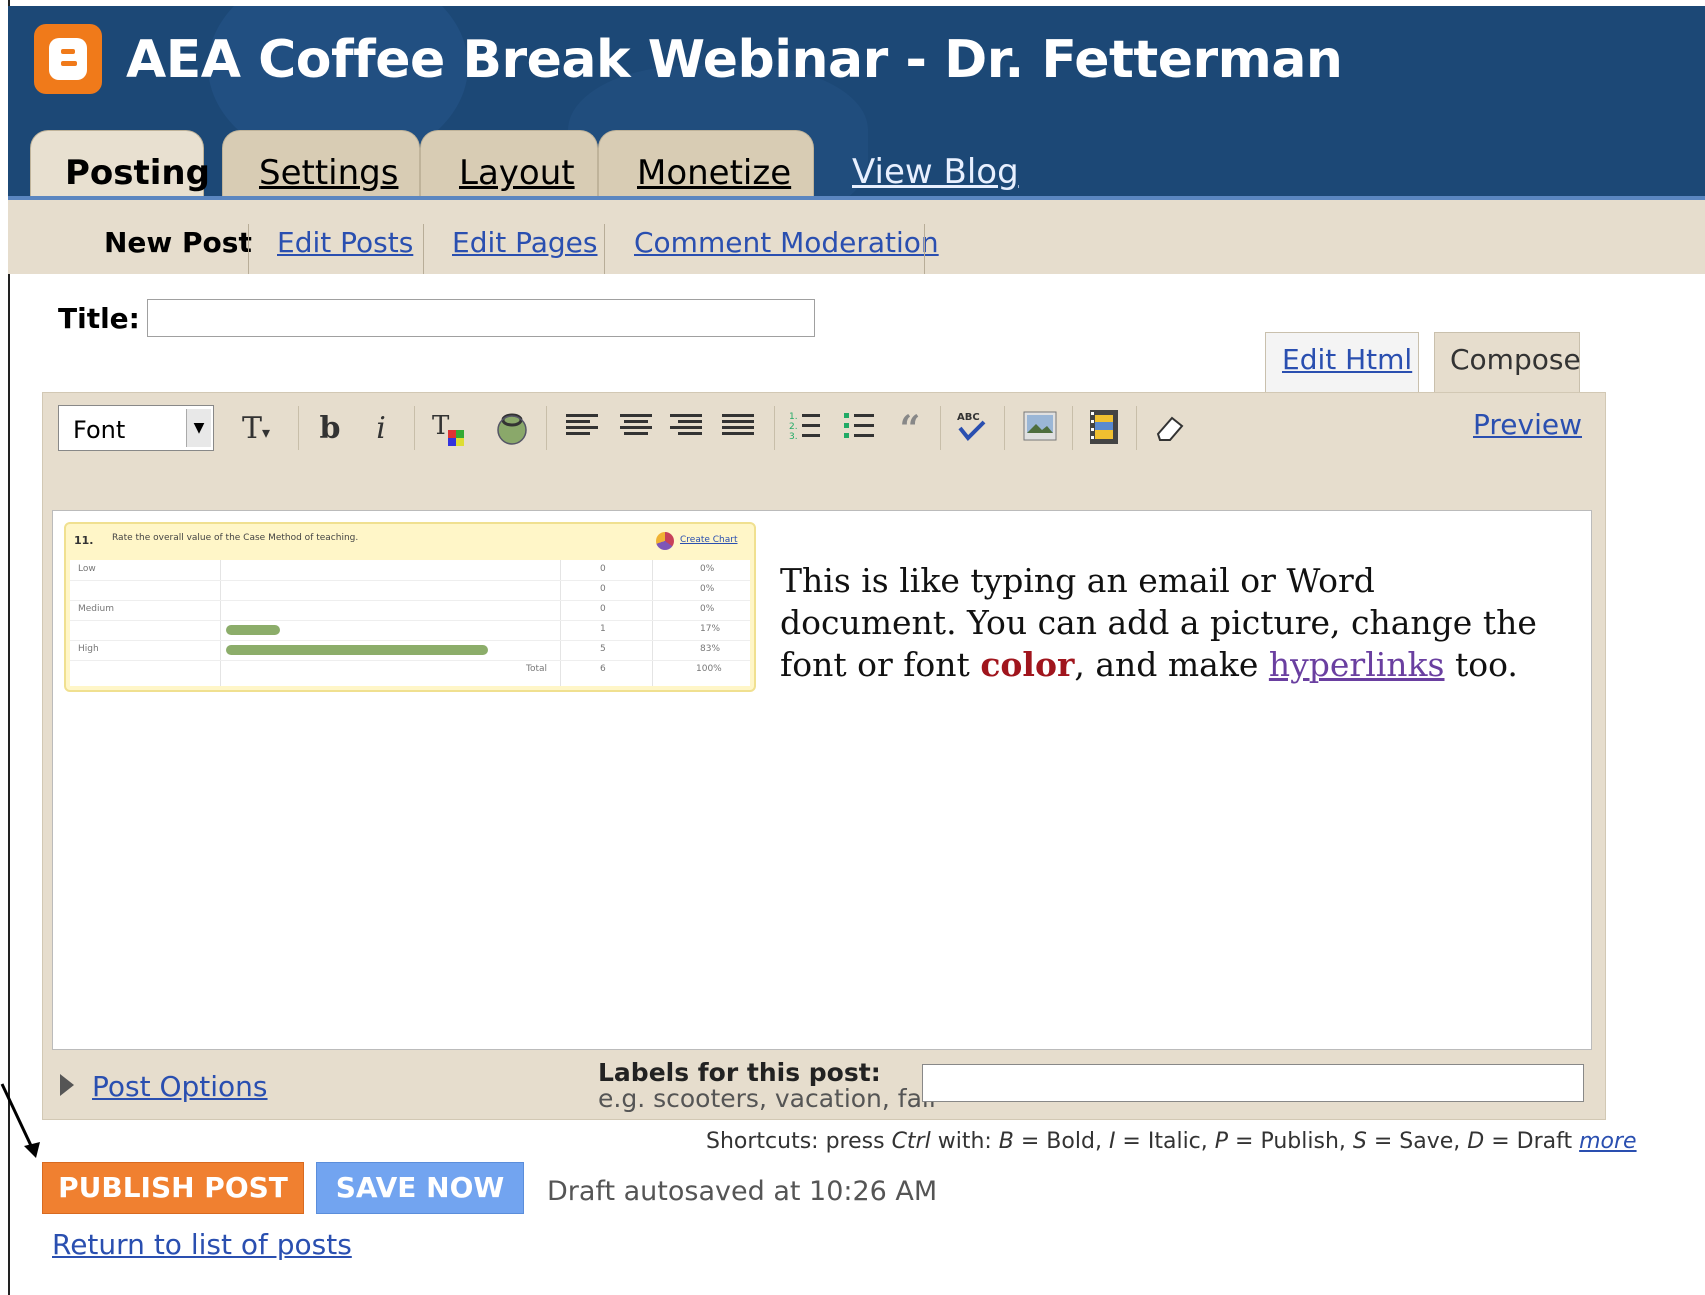 The image size is (1705, 1295). What do you see at coordinates (972, 429) in the screenshot?
I see `spellcheck-icon: ABC` at bounding box center [972, 429].